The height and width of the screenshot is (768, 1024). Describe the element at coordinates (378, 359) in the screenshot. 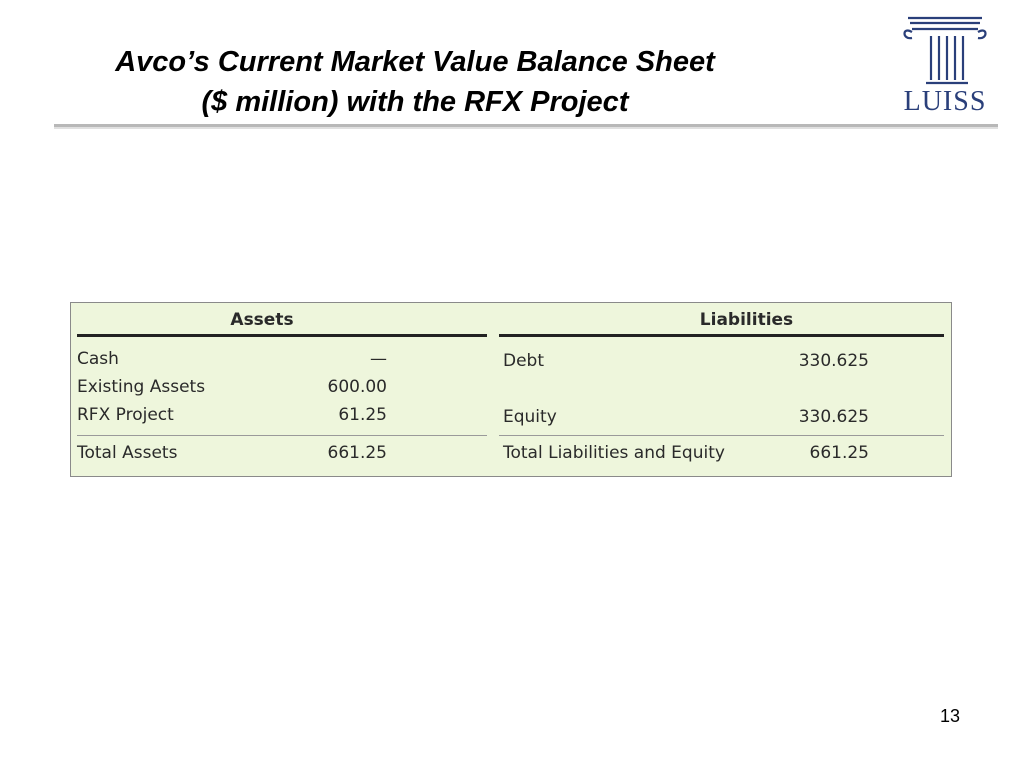

I see `row-value: —` at that location.